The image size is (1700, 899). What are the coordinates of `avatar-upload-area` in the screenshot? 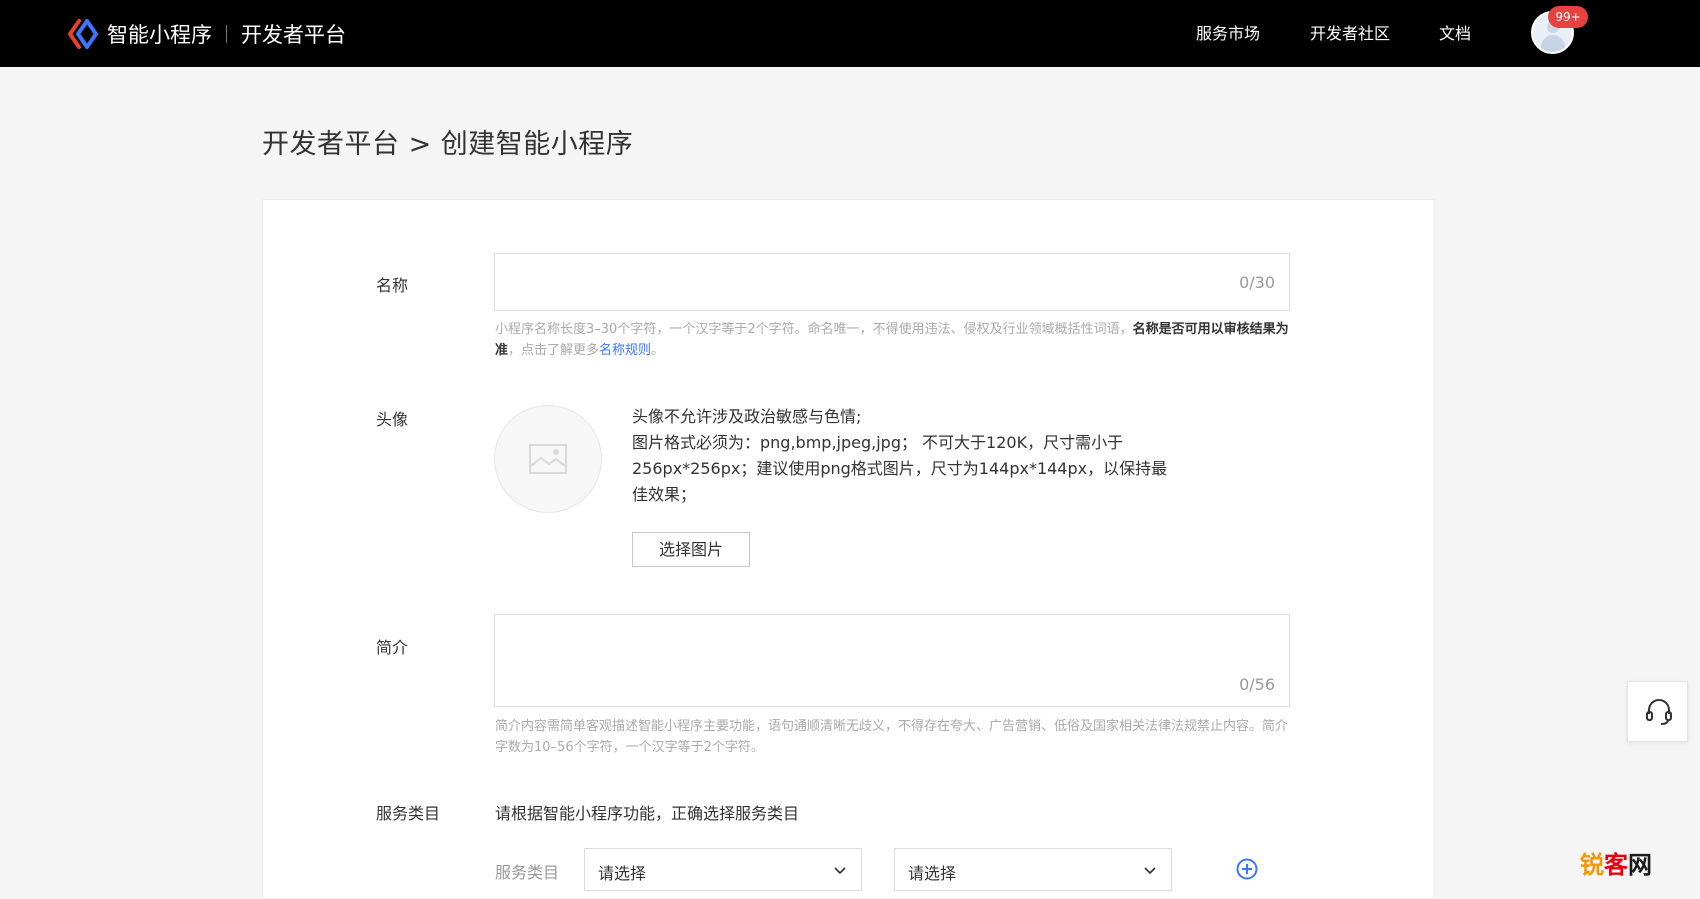 It's located at (548, 459).